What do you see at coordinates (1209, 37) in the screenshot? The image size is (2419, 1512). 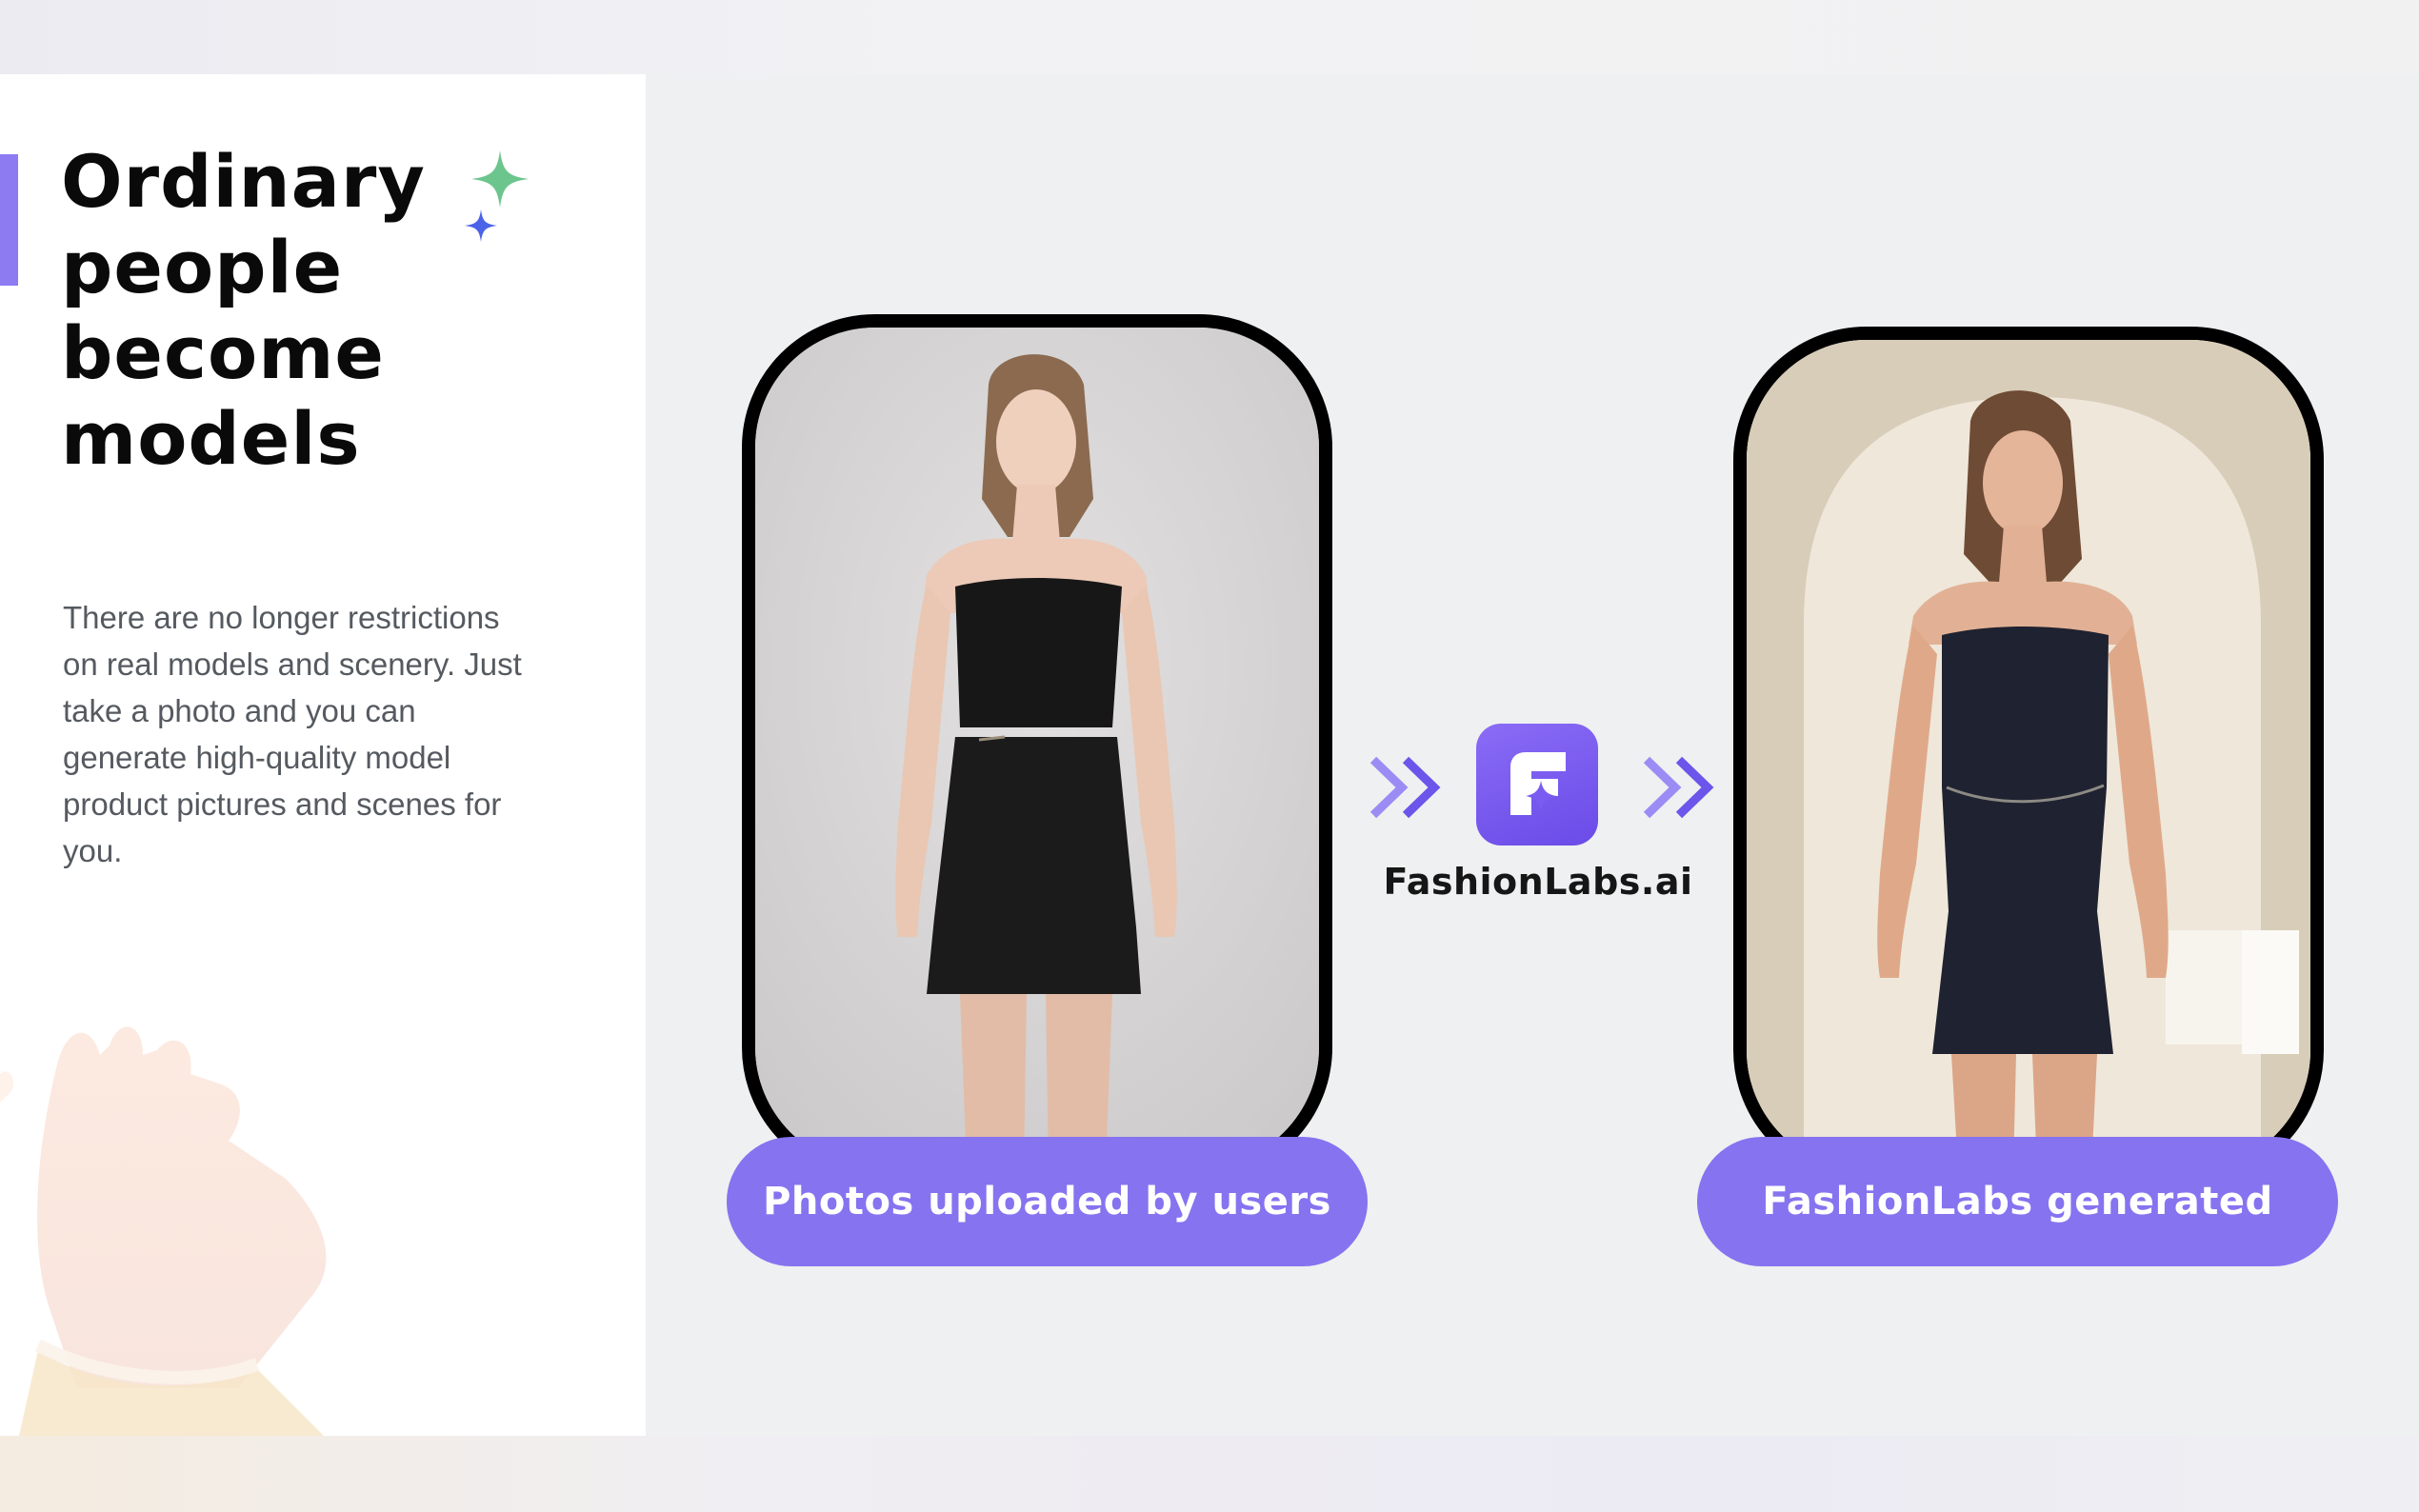 I see `top-band` at bounding box center [1209, 37].